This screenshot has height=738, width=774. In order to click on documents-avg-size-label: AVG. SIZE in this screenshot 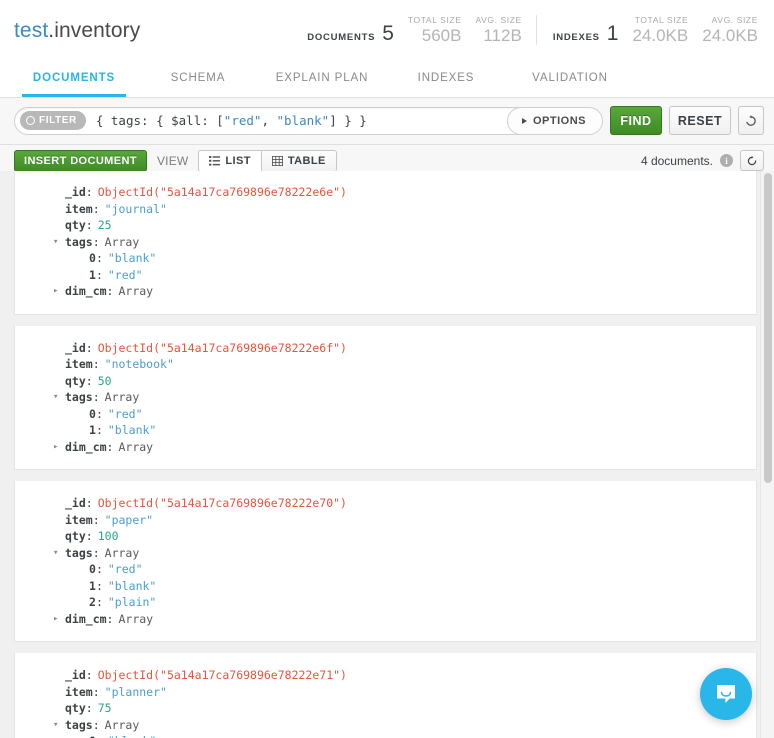, I will do `click(498, 20)`.